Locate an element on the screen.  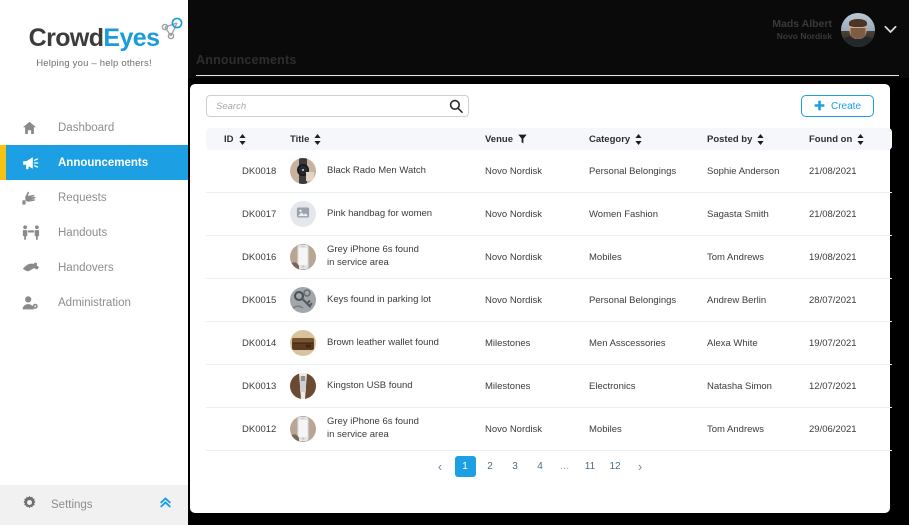
cell-venue: Novo Nordisk is located at coordinates (537, 171).